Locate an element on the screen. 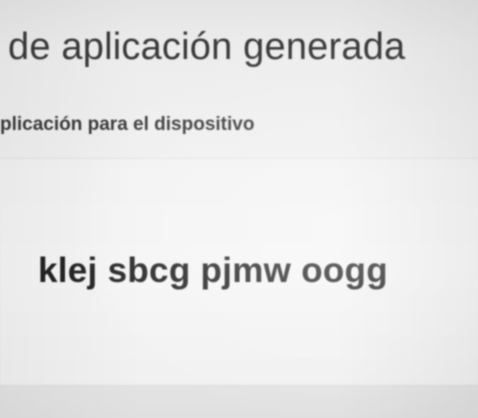  generated-app-password: klej sbcg pjmw oogg is located at coordinates (213, 271).